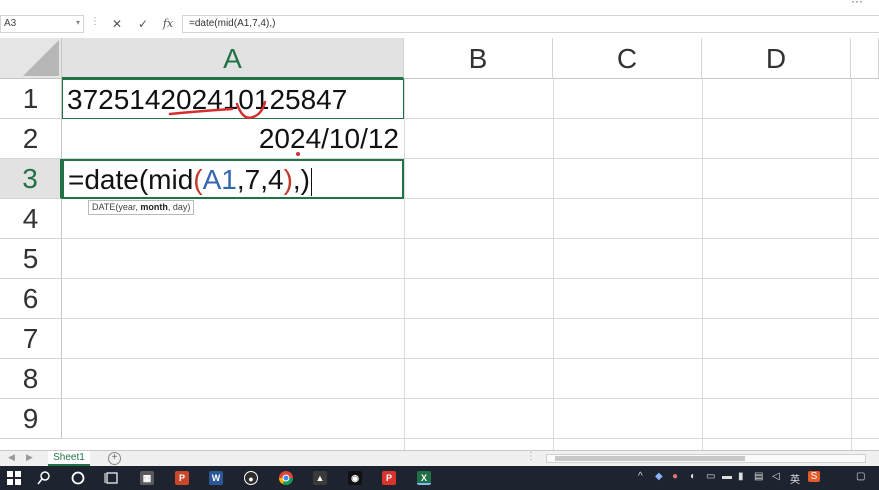  What do you see at coordinates (320, 478) in the screenshot?
I see `photos-icon: ▲` at bounding box center [320, 478].